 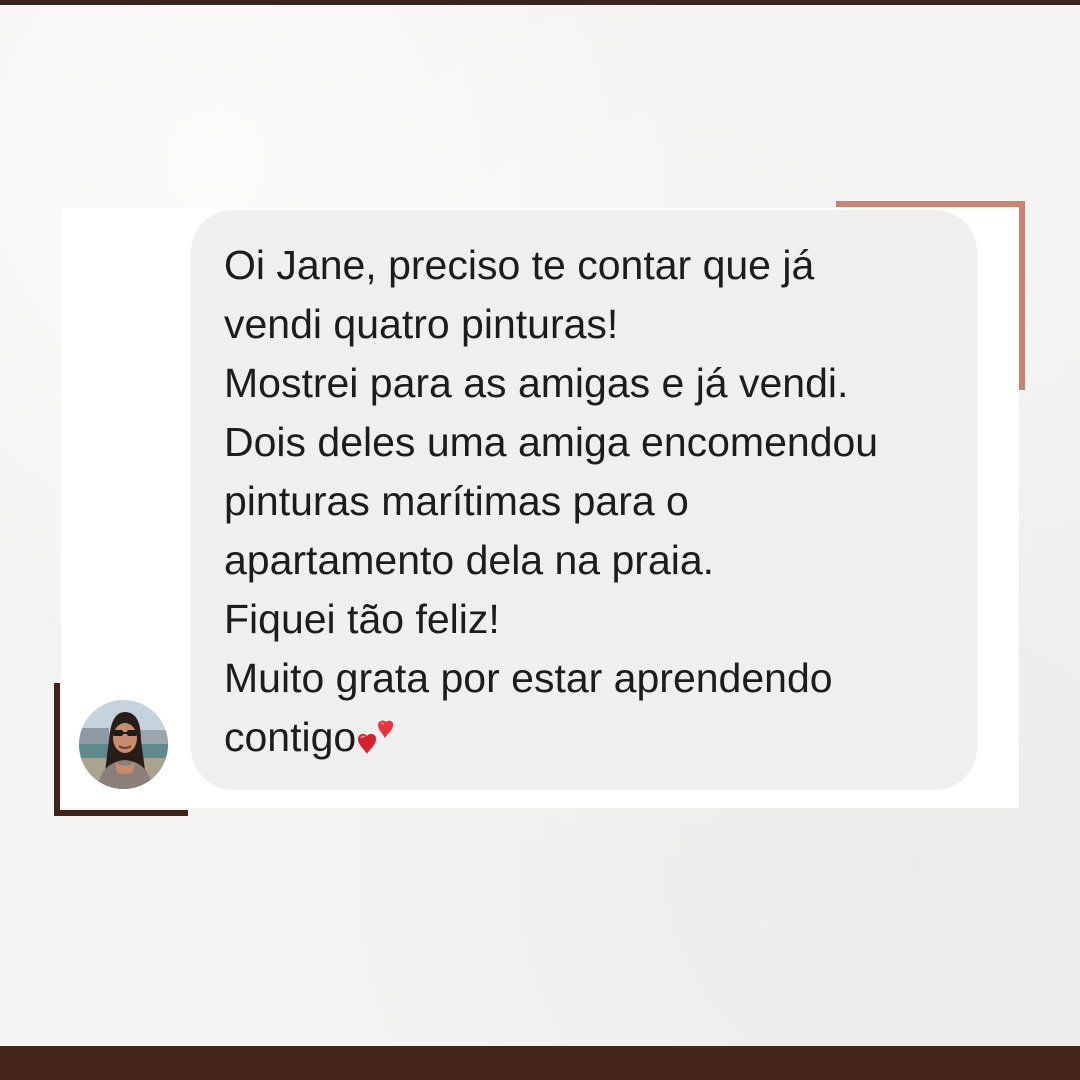 I want to click on avatar-photo, so click(x=123, y=744).